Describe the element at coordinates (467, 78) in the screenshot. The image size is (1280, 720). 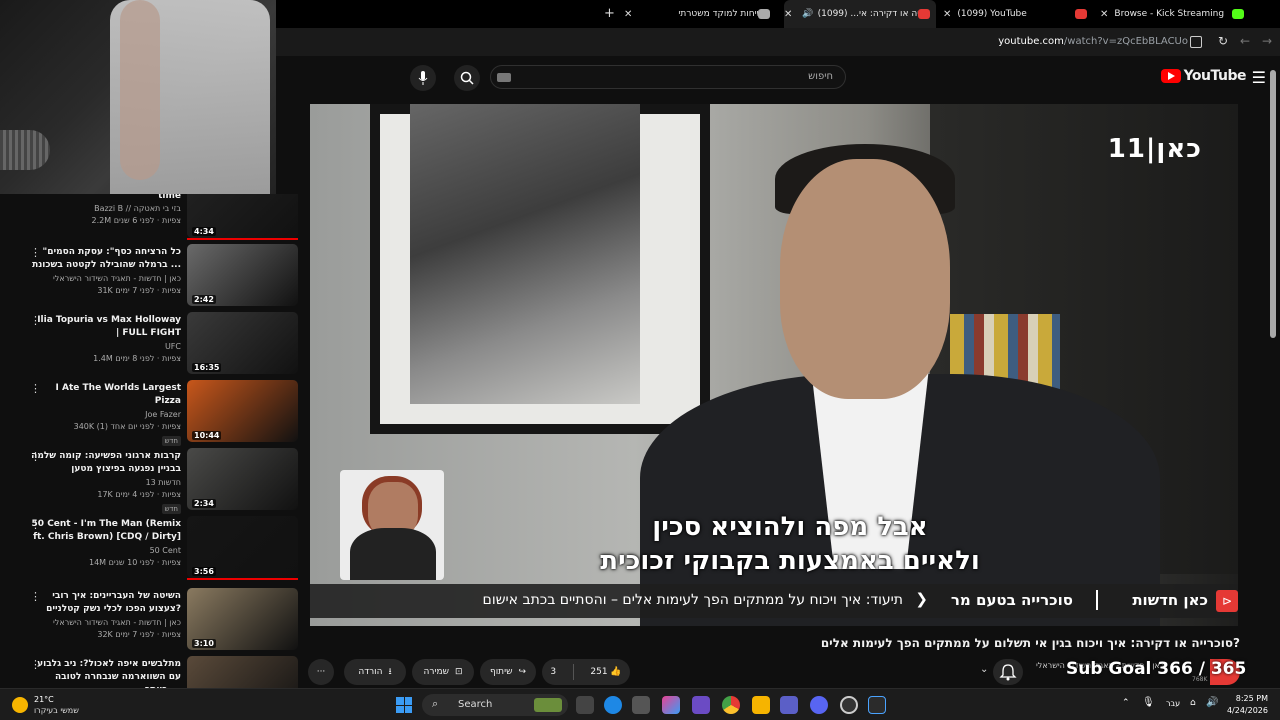
I see `search-icon` at that location.